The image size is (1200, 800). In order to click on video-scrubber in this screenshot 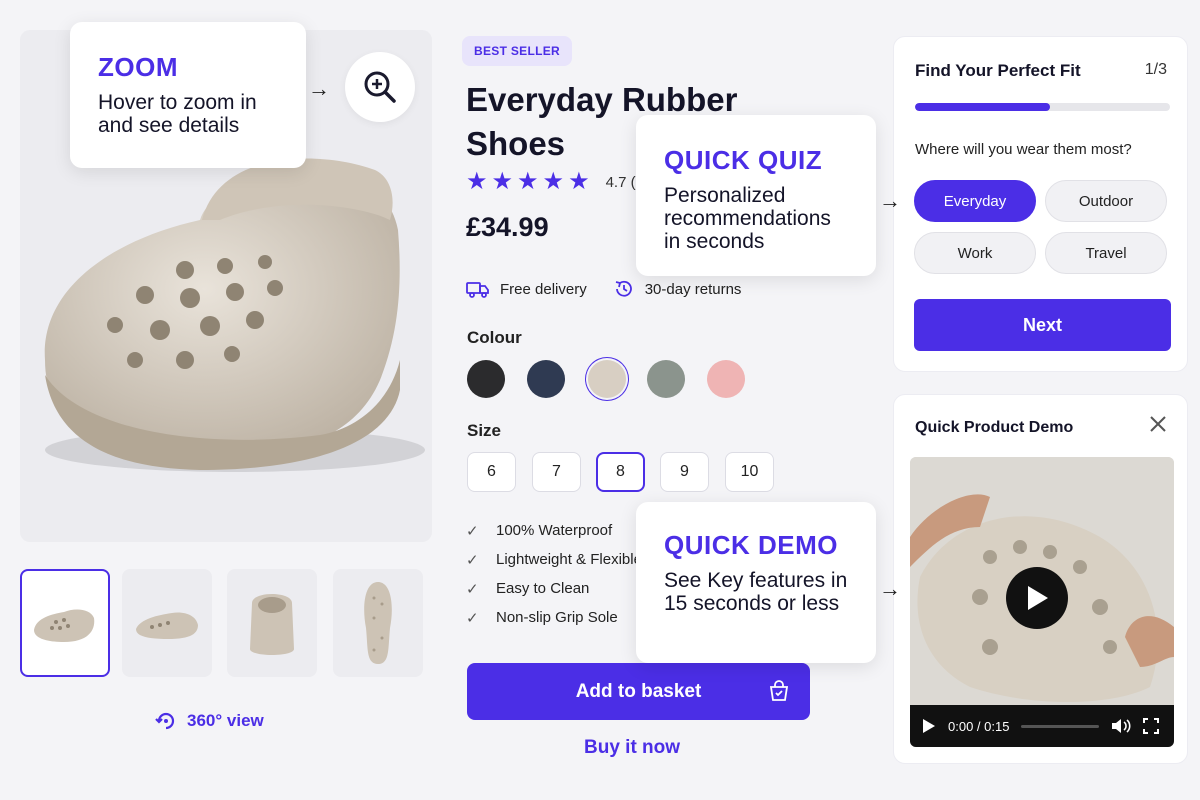, I will do `click(1060, 726)`.